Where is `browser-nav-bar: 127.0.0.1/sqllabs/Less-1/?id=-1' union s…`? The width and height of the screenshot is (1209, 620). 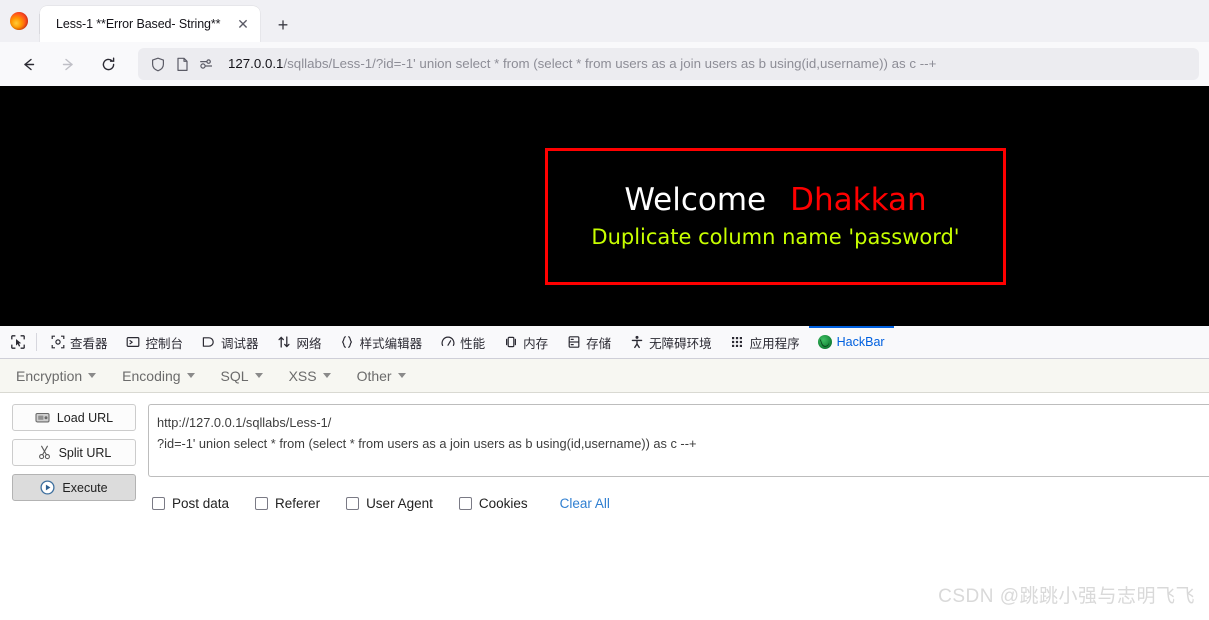
browser-nav-bar: 127.0.0.1/sqllabs/Less-1/?id=-1' union s… is located at coordinates (604, 64).